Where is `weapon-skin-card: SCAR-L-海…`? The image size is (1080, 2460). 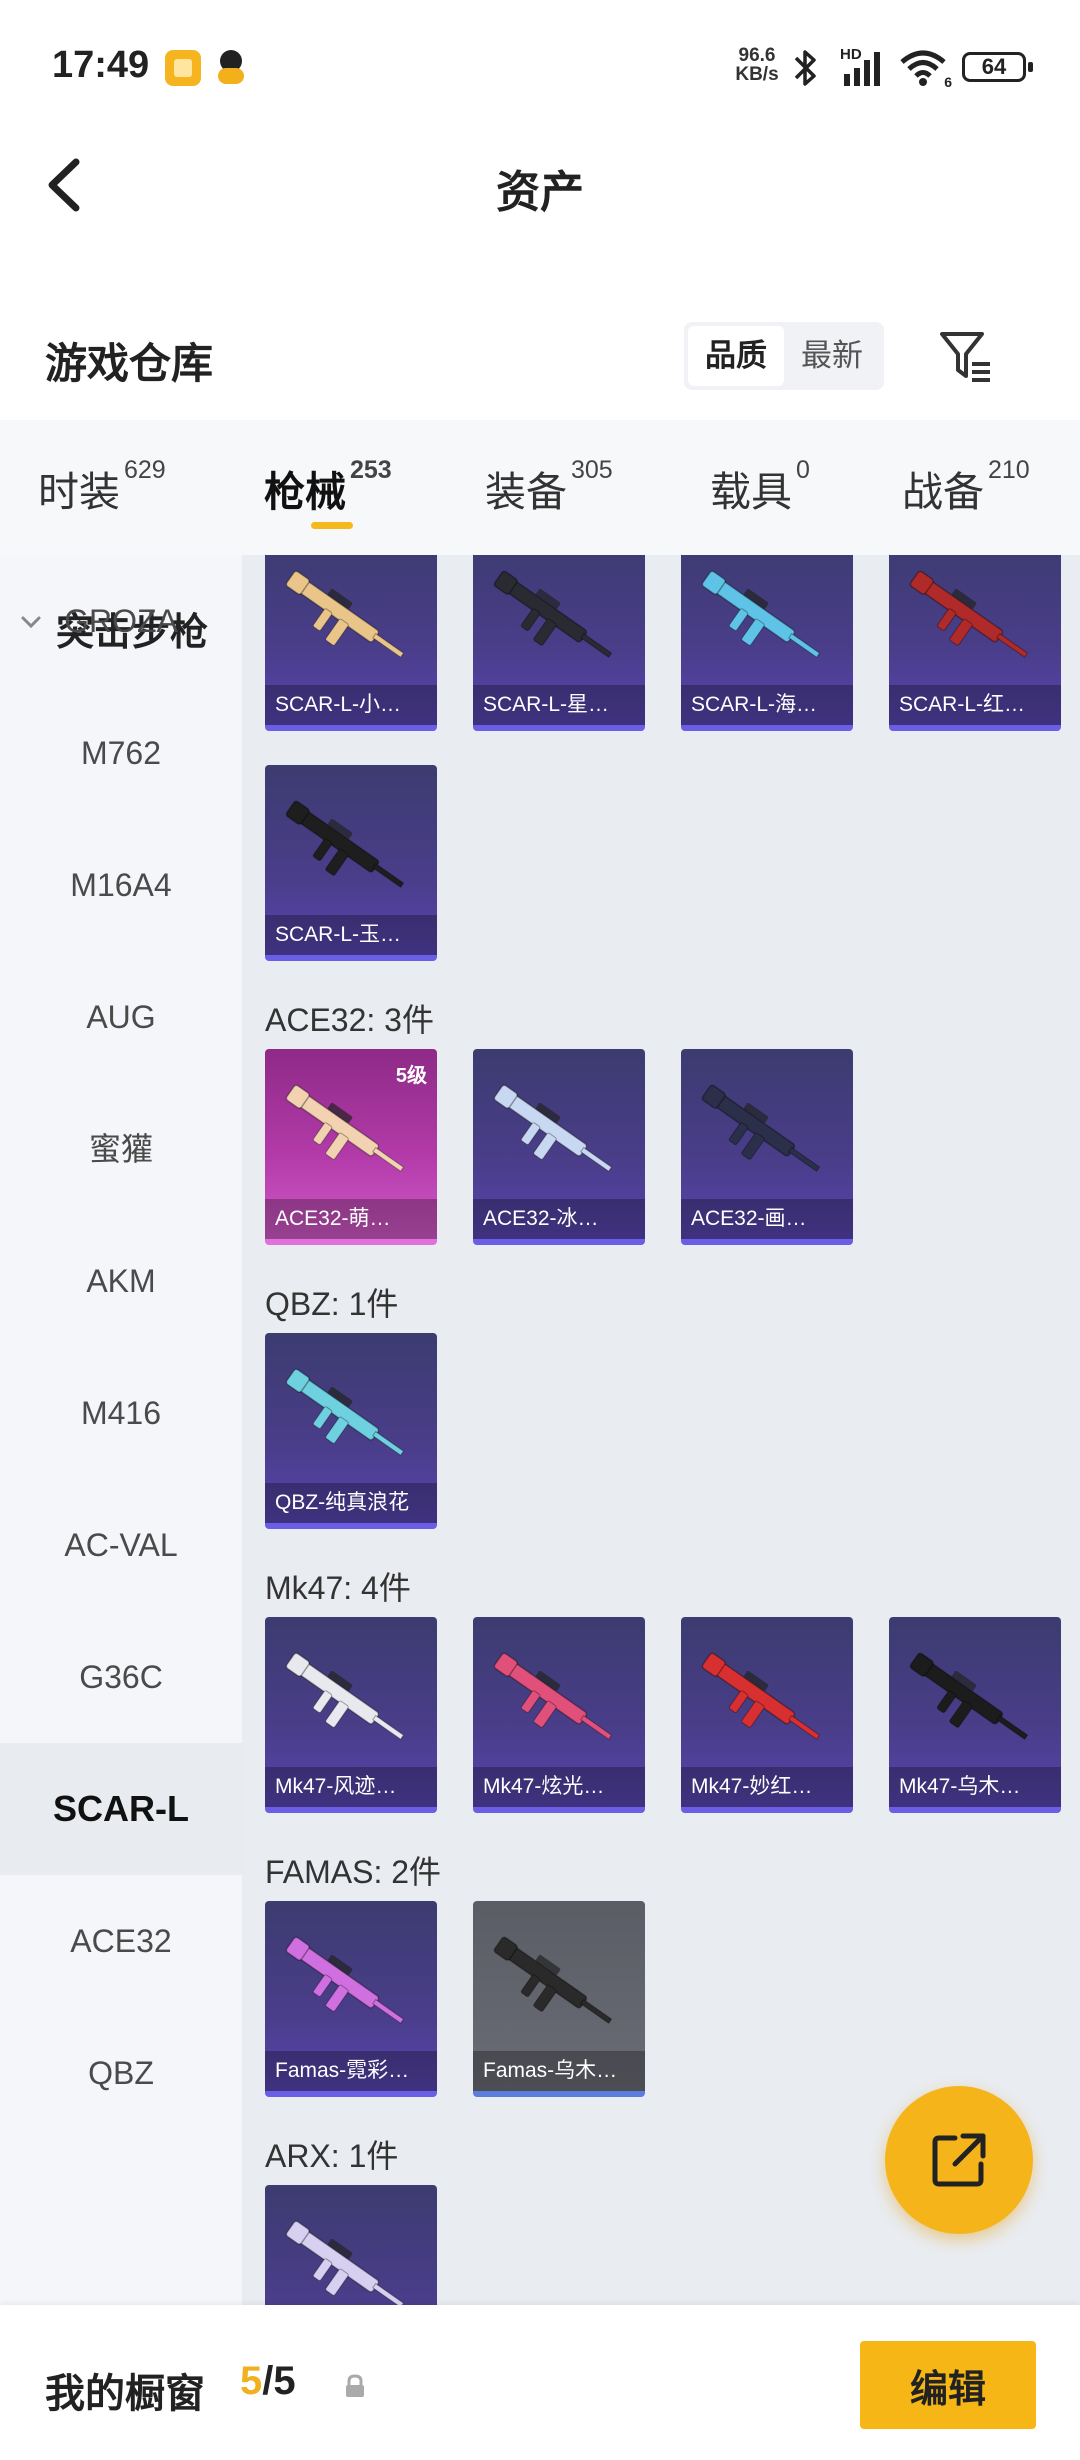
weapon-skin-card: SCAR-L-海… is located at coordinates (767, 643).